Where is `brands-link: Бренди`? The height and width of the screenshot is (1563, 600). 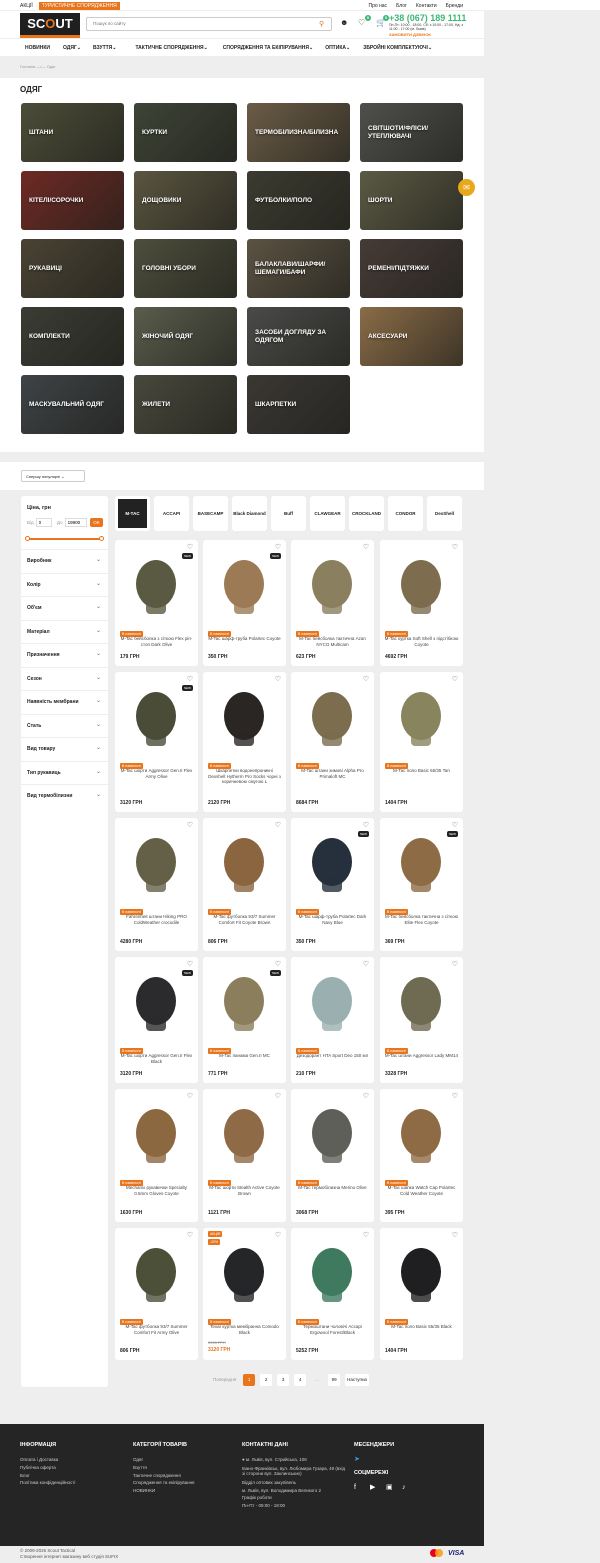 brands-link: Бренди is located at coordinates (454, 6).